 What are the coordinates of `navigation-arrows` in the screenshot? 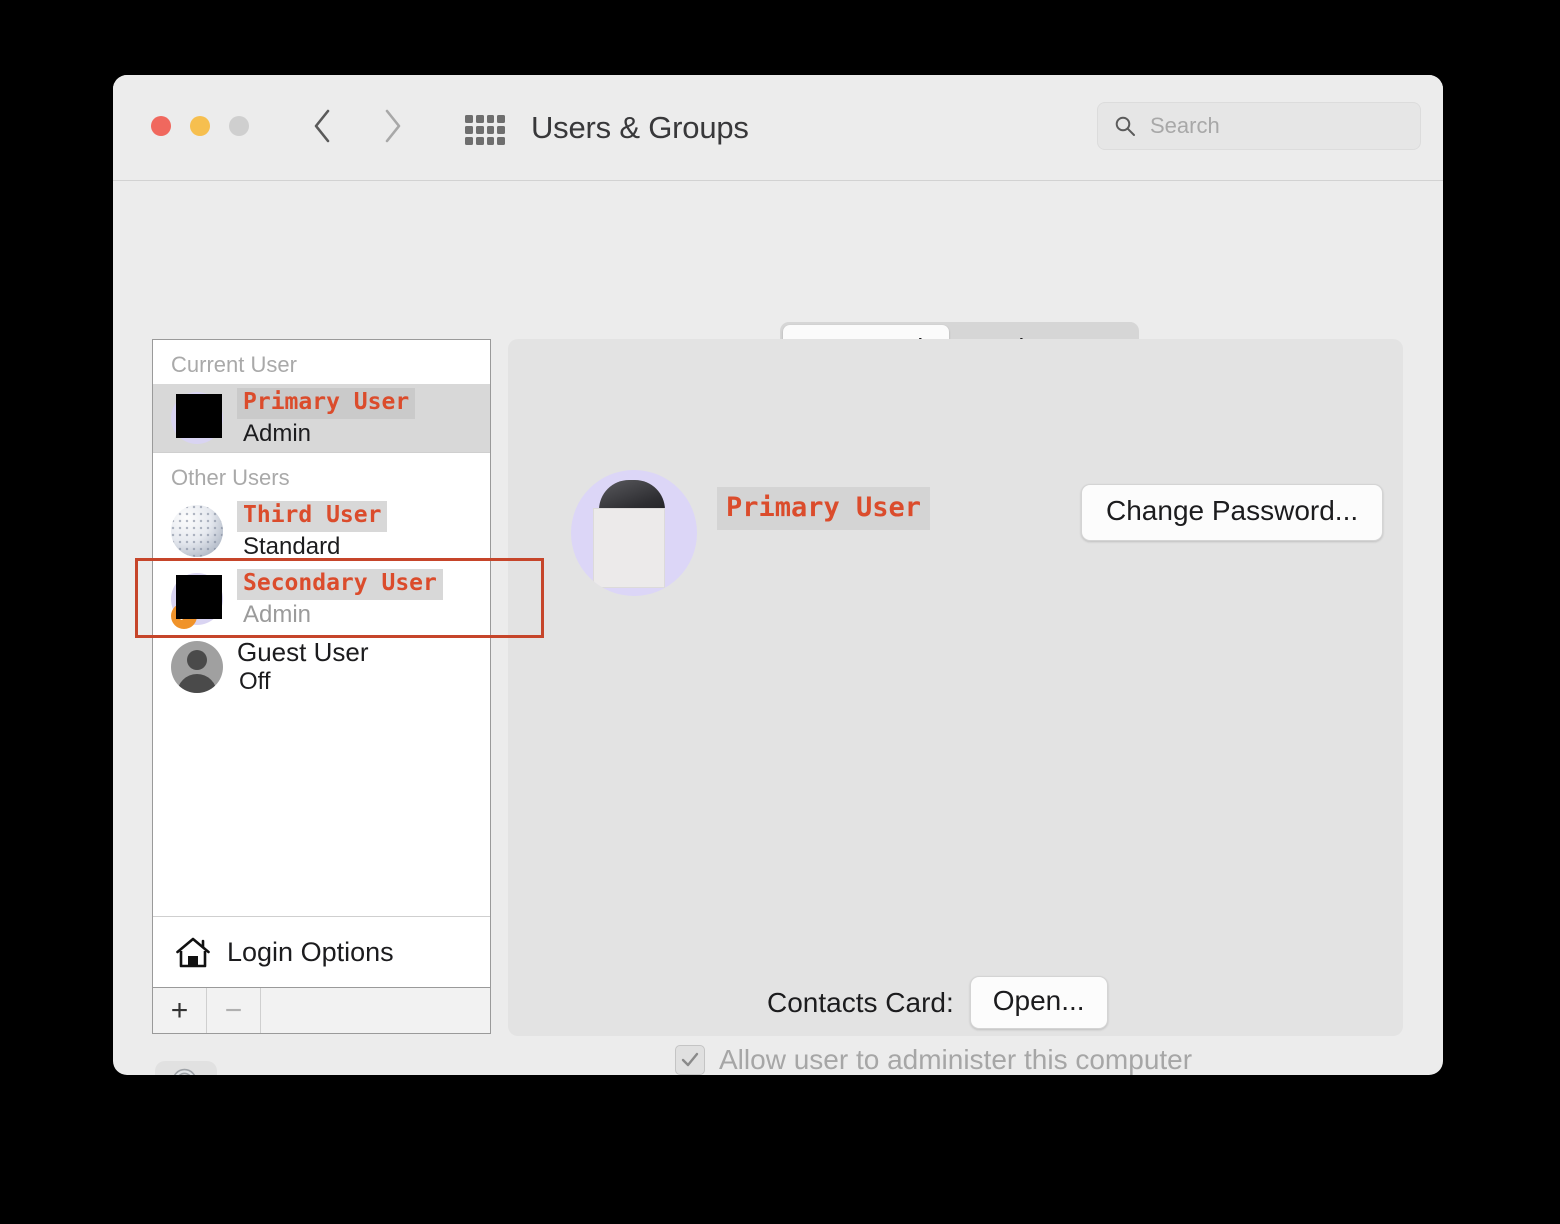 It's located at (357, 126).